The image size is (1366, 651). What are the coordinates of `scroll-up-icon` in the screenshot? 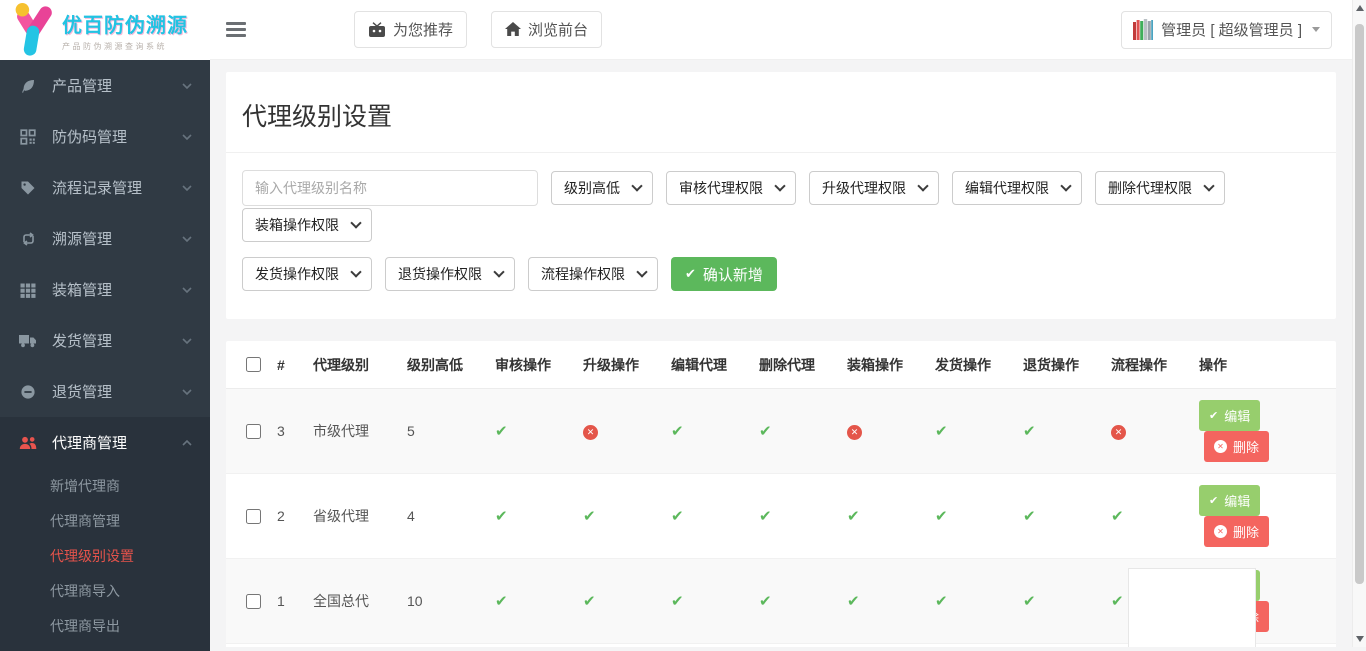 It's located at (1360, 8).